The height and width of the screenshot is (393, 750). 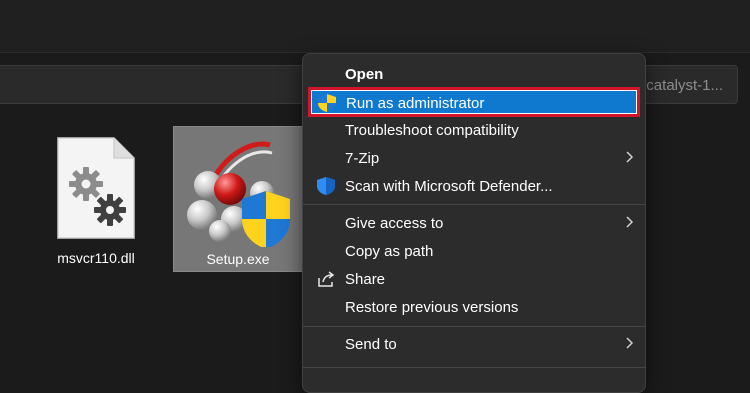 What do you see at coordinates (432, 130) in the screenshot?
I see `menu-item-label: Troubleshoot compatibility` at bounding box center [432, 130].